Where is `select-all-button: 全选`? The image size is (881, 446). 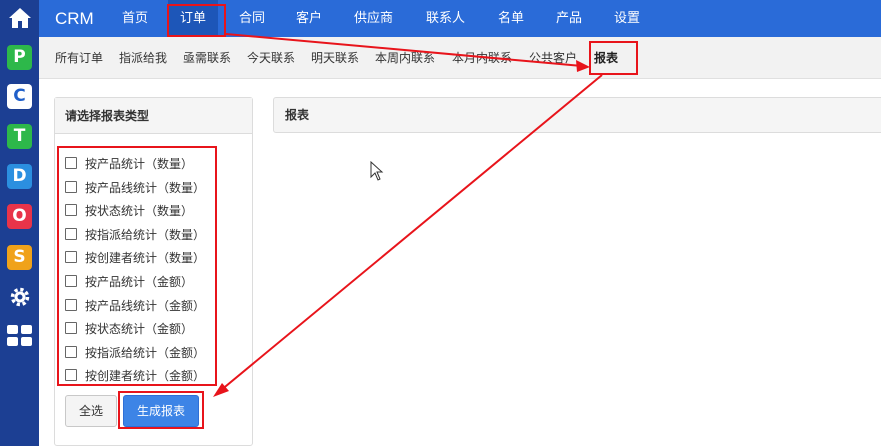 select-all-button: 全选 is located at coordinates (91, 411).